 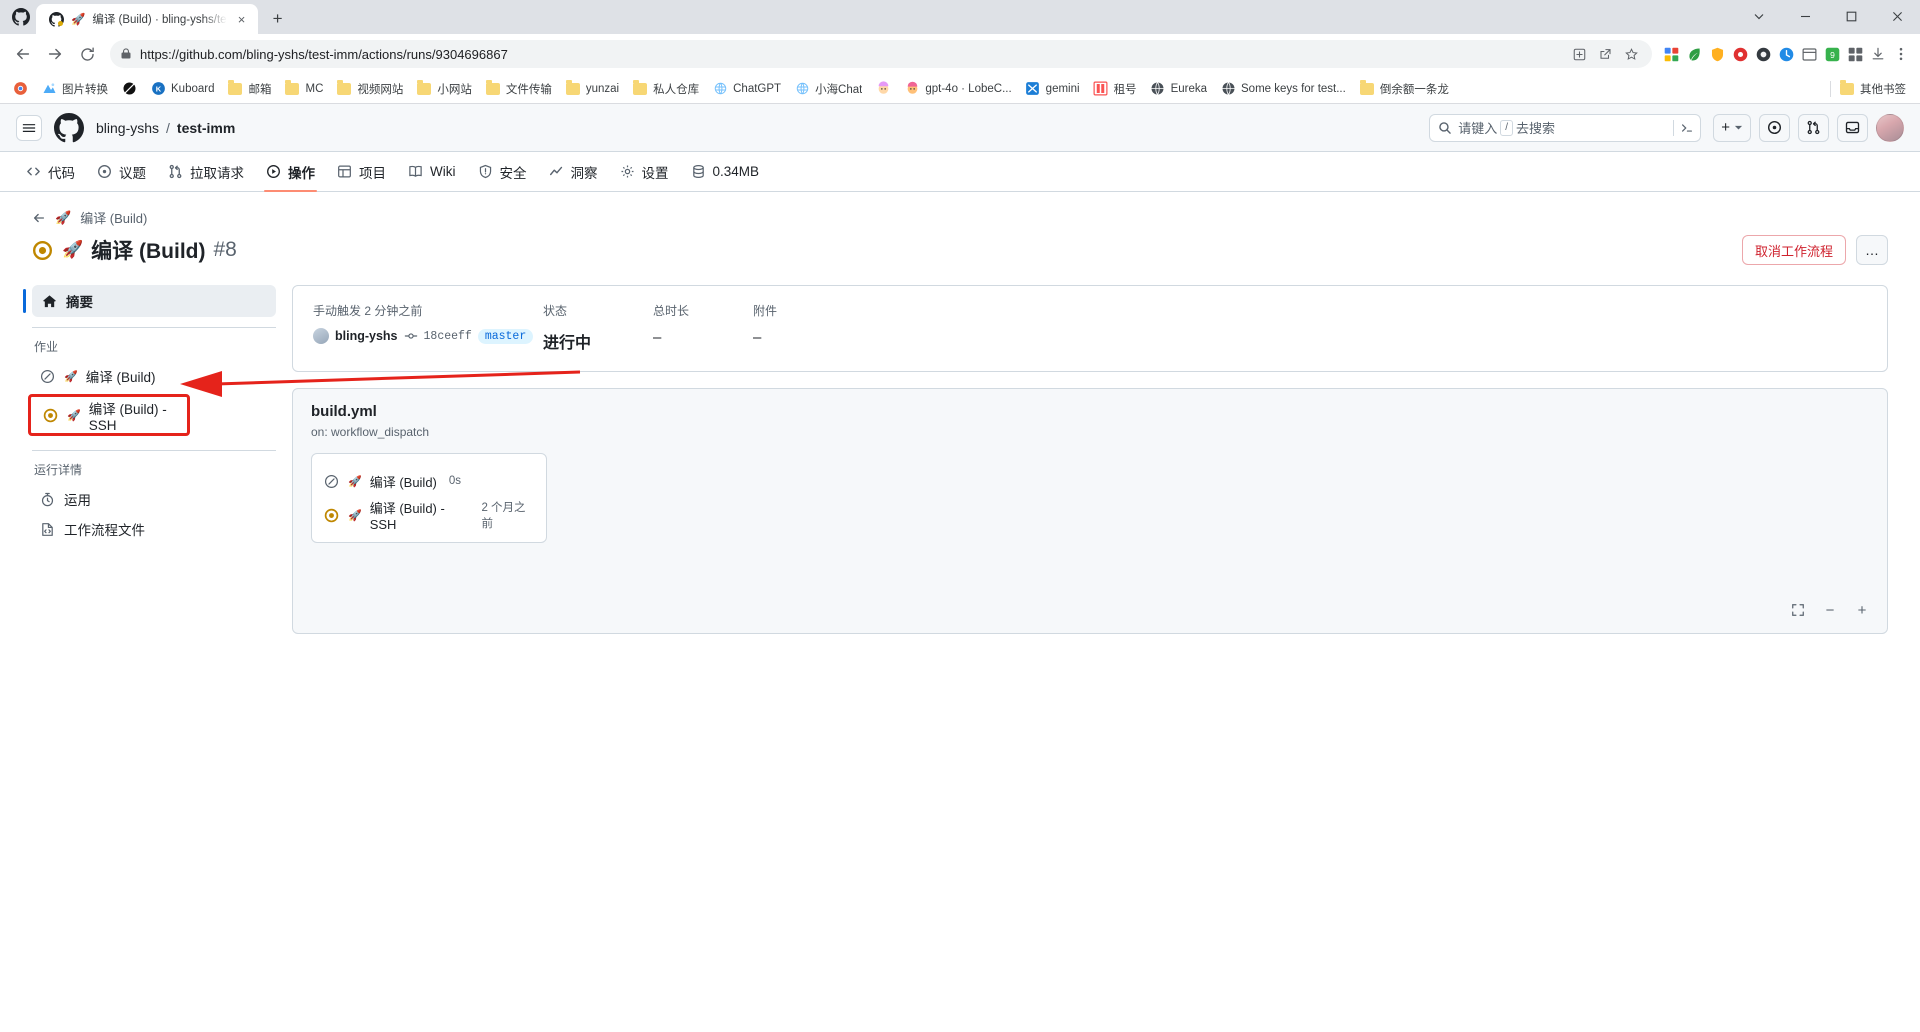 I want to click on back-icon, so click(x=23, y=54).